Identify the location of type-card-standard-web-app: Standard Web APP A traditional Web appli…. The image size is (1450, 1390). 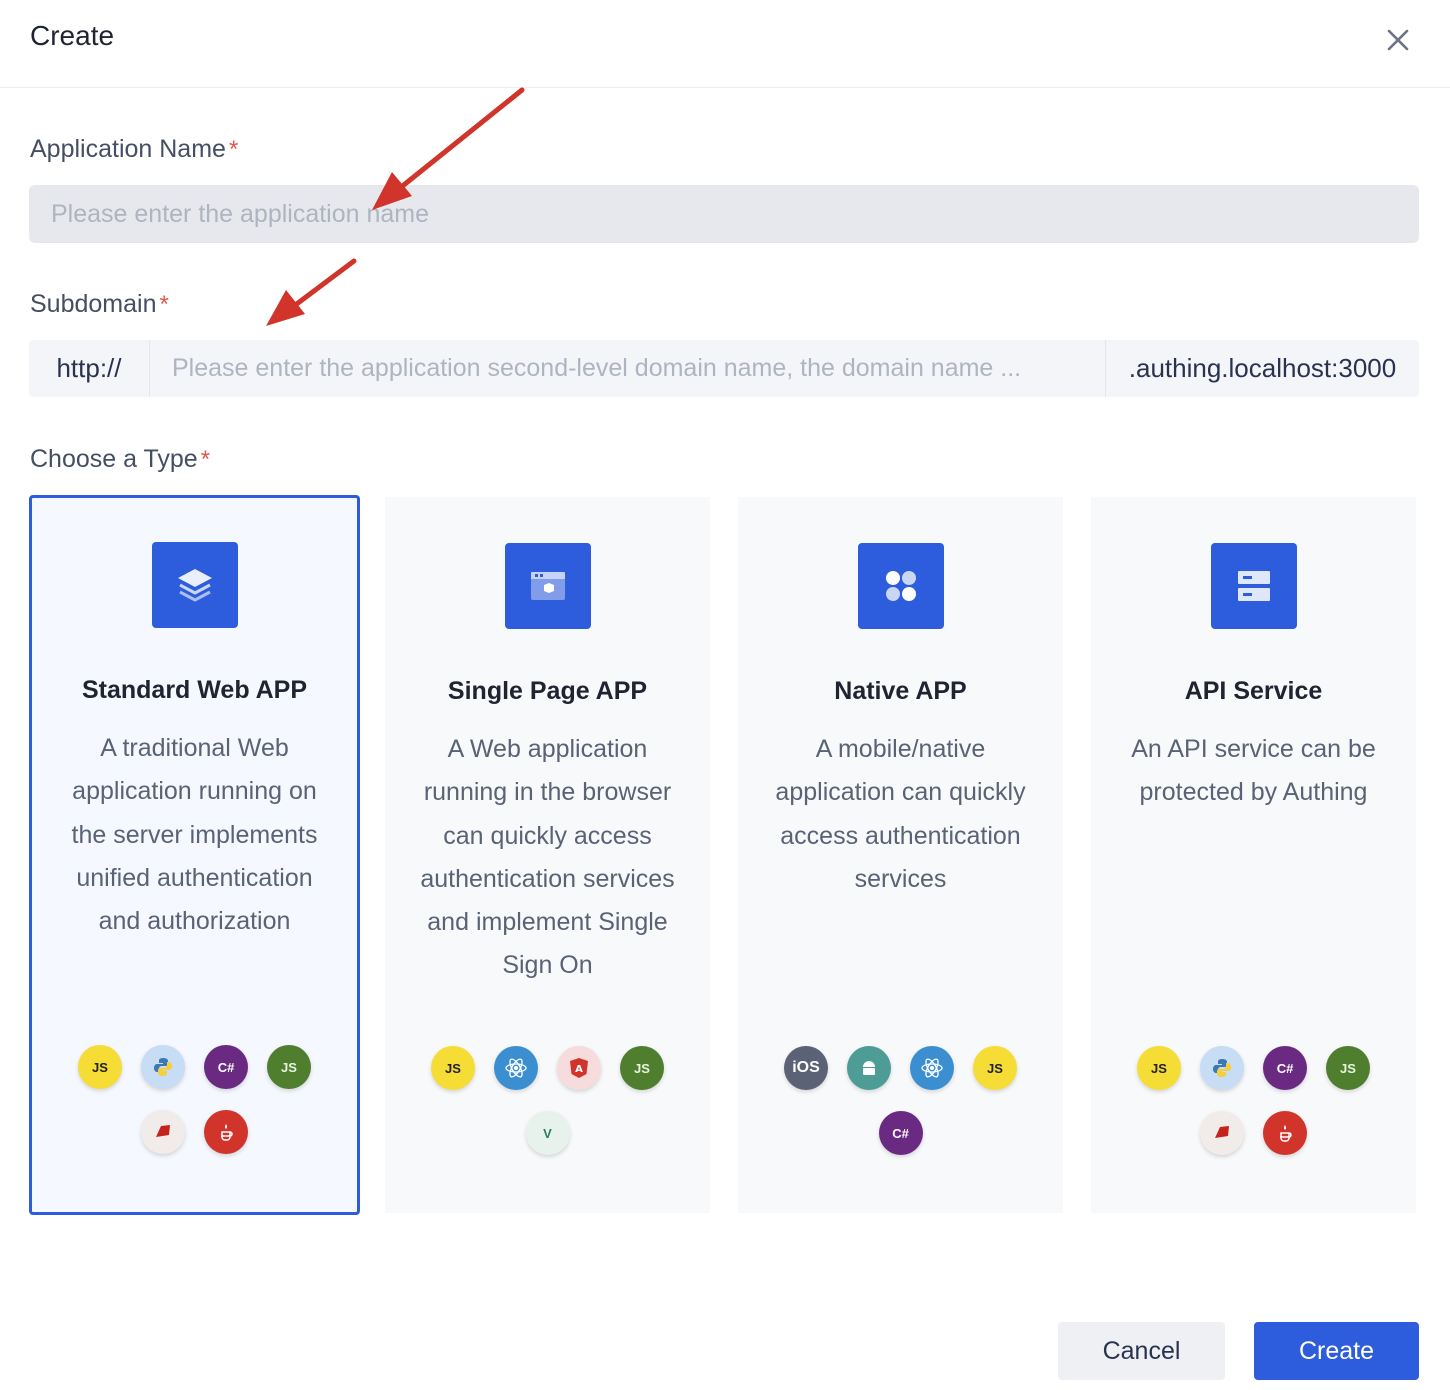
(194, 855).